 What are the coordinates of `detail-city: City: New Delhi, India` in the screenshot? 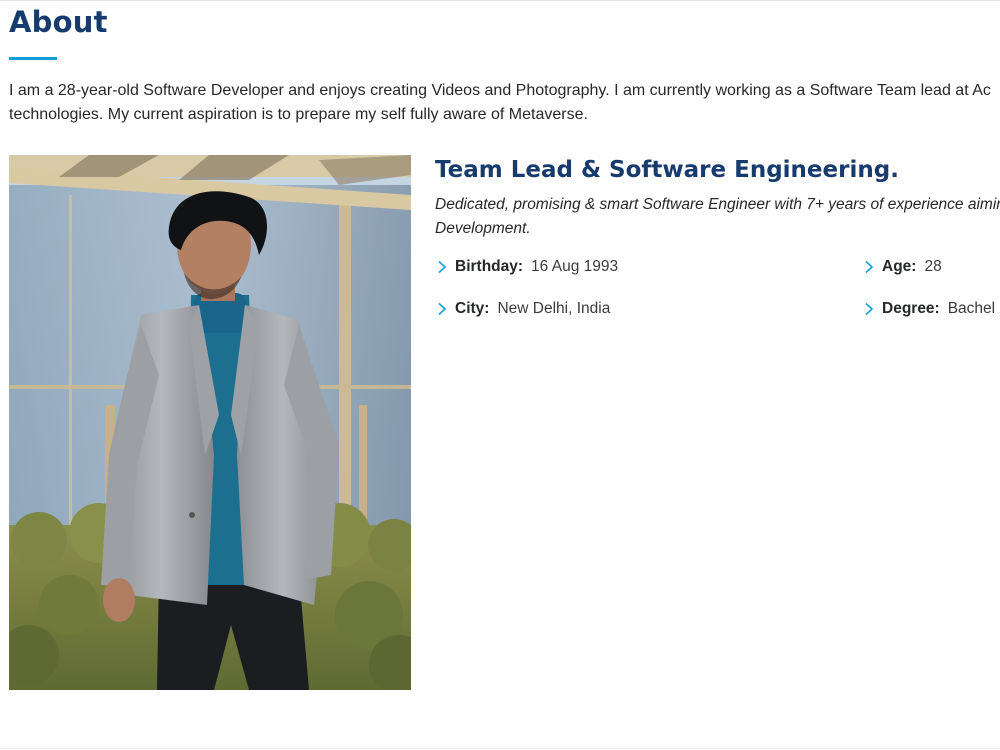 It's located at (522, 309).